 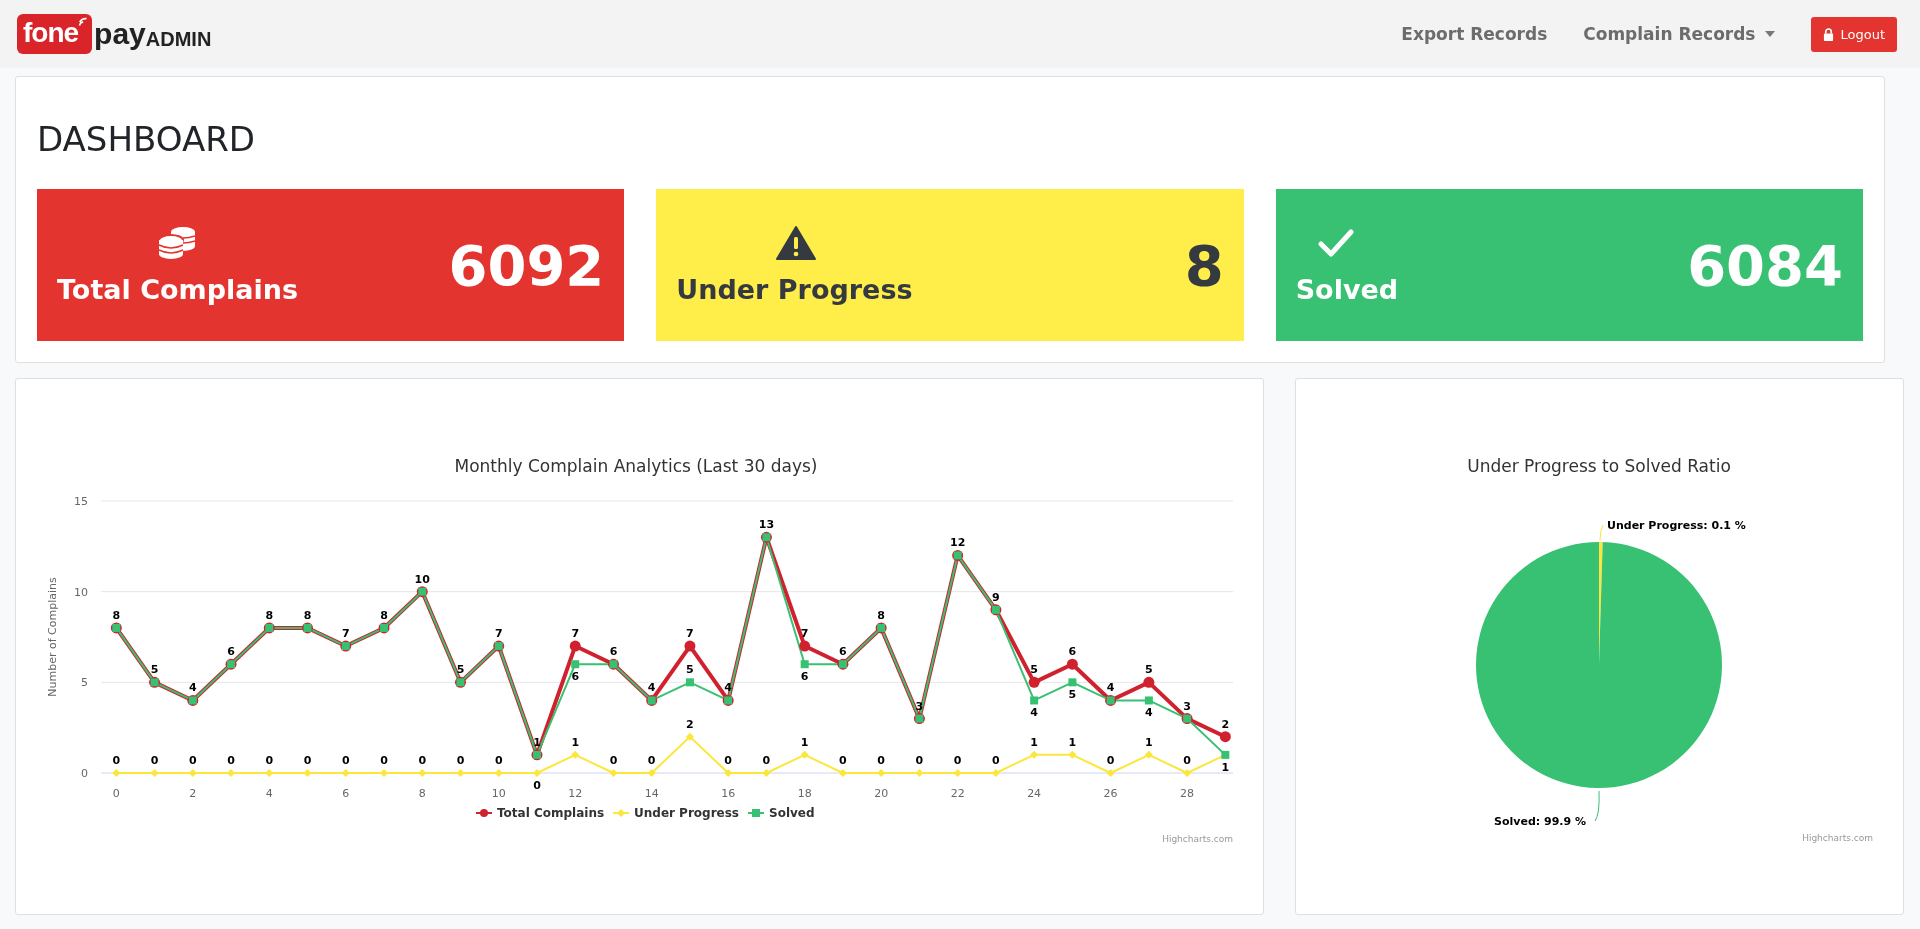 What do you see at coordinates (881, 793) in the screenshot?
I see `x-axis-label: 20` at bounding box center [881, 793].